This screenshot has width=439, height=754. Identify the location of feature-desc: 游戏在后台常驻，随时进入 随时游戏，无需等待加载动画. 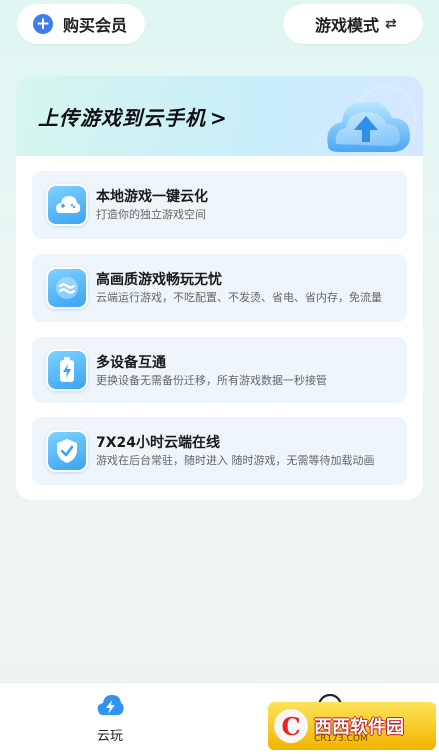
(235, 460).